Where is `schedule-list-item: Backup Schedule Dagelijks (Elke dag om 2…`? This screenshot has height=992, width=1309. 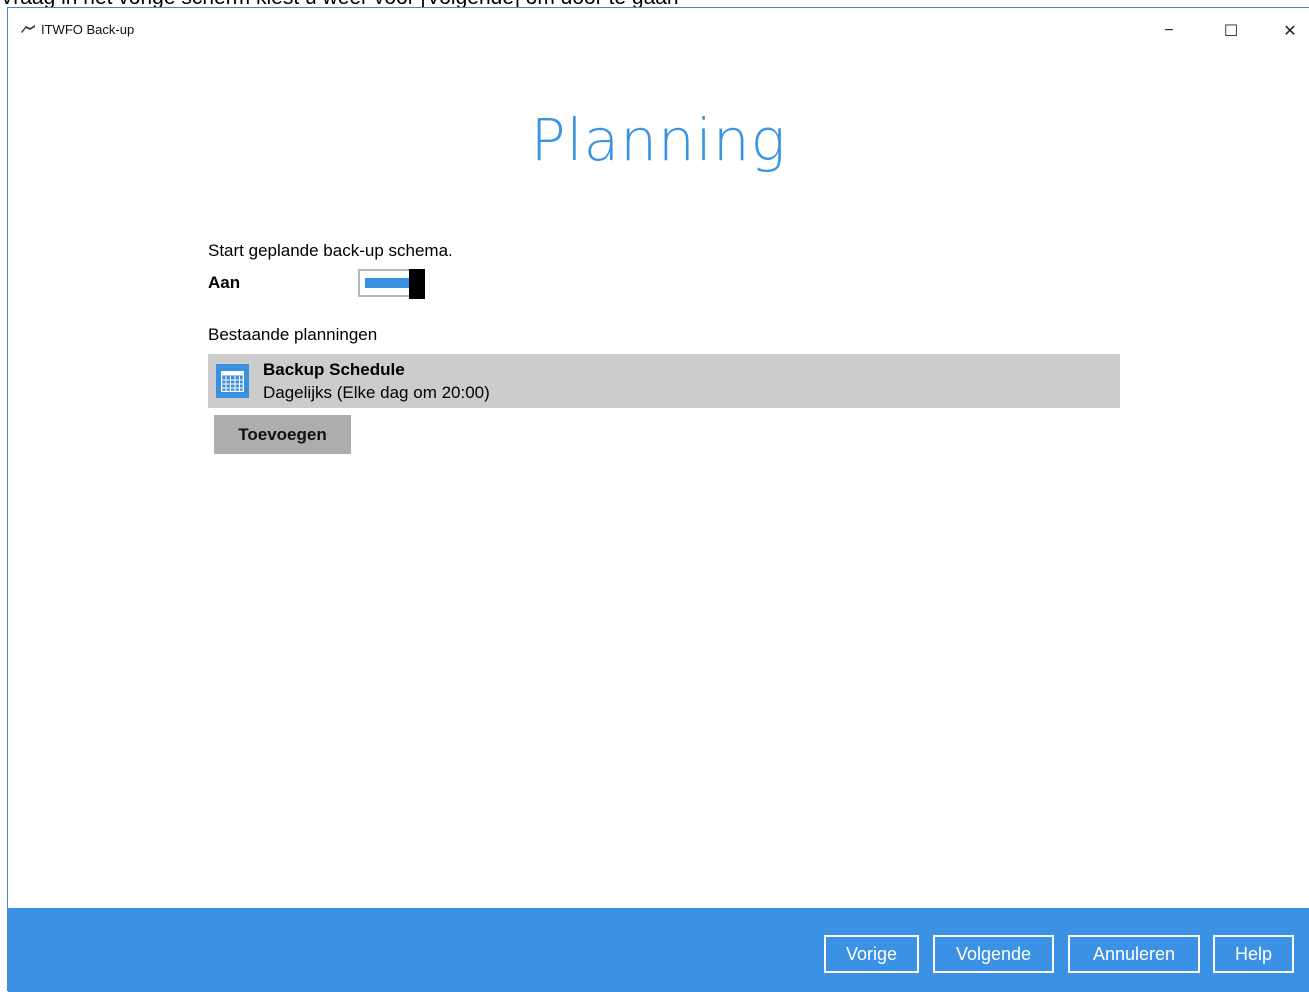 schedule-list-item: Backup Schedule Dagelijks (Elke dag om 2… is located at coordinates (664, 381).